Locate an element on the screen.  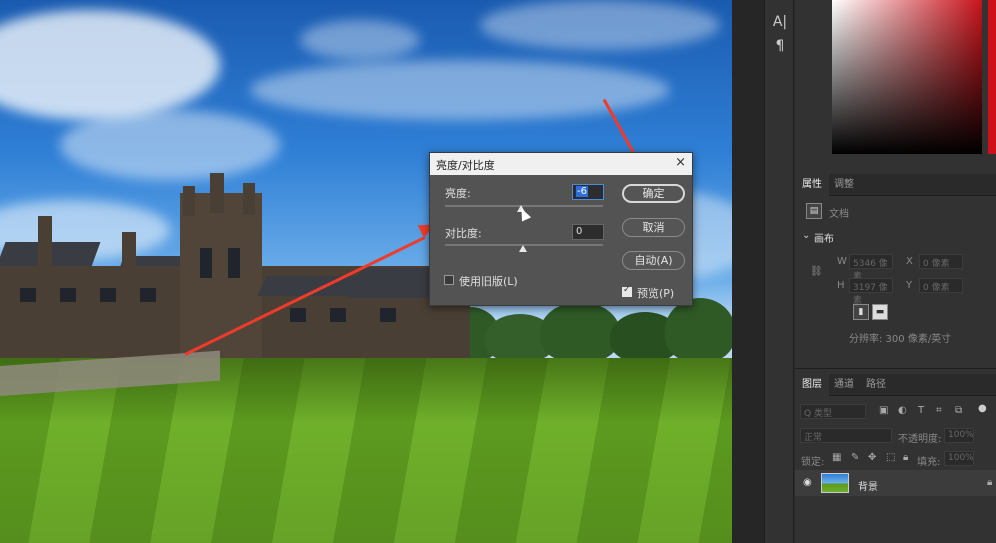
shape-filter-icon: ⌗ is located at coordinates (939, 410).